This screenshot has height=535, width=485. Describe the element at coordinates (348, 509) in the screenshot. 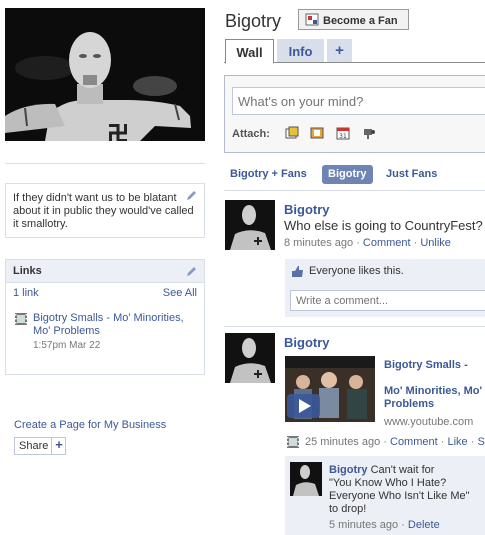

I see `comment-text-4: to drop!` at that location.